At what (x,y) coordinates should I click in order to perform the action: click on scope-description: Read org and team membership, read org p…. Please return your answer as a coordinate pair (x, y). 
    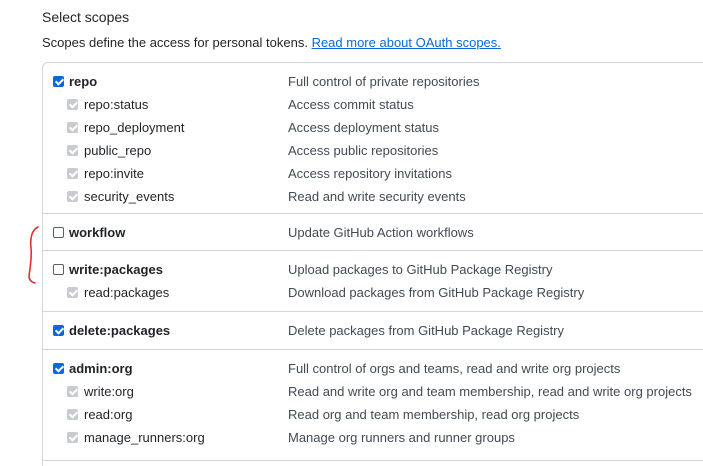
    Looking at the image, I should click on (434, 414).